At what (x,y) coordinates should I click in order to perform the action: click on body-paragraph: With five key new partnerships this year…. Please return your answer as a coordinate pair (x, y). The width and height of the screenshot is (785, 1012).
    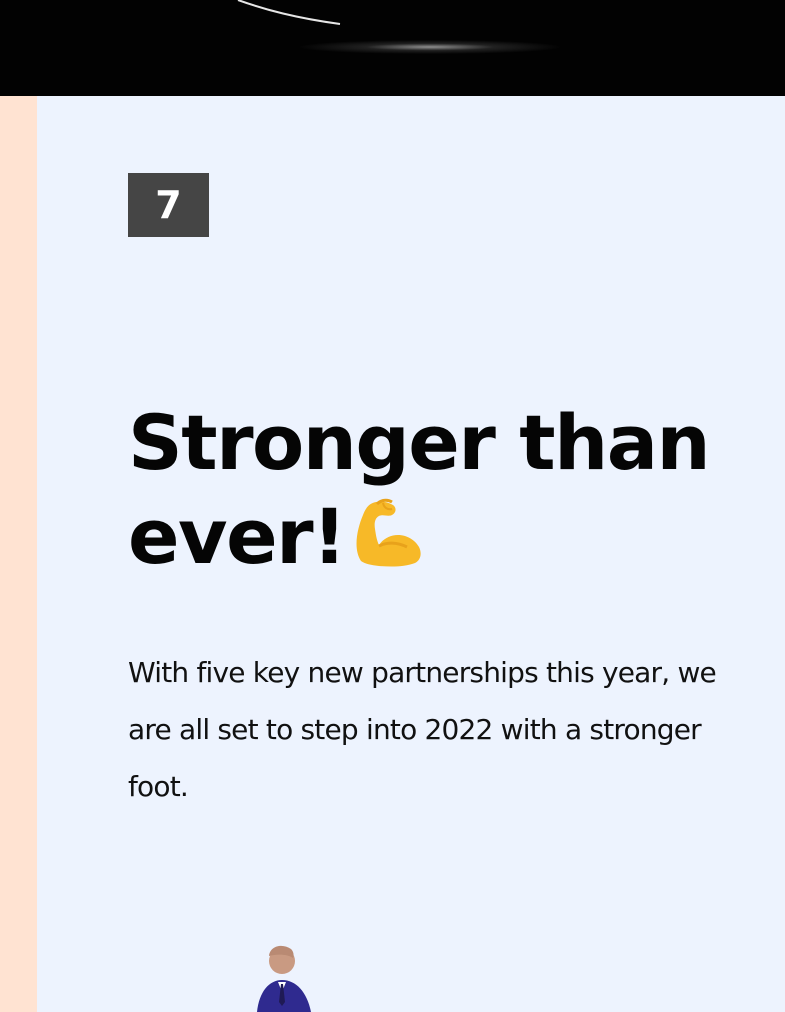
    Looking at the image, I should click on (422, 729).